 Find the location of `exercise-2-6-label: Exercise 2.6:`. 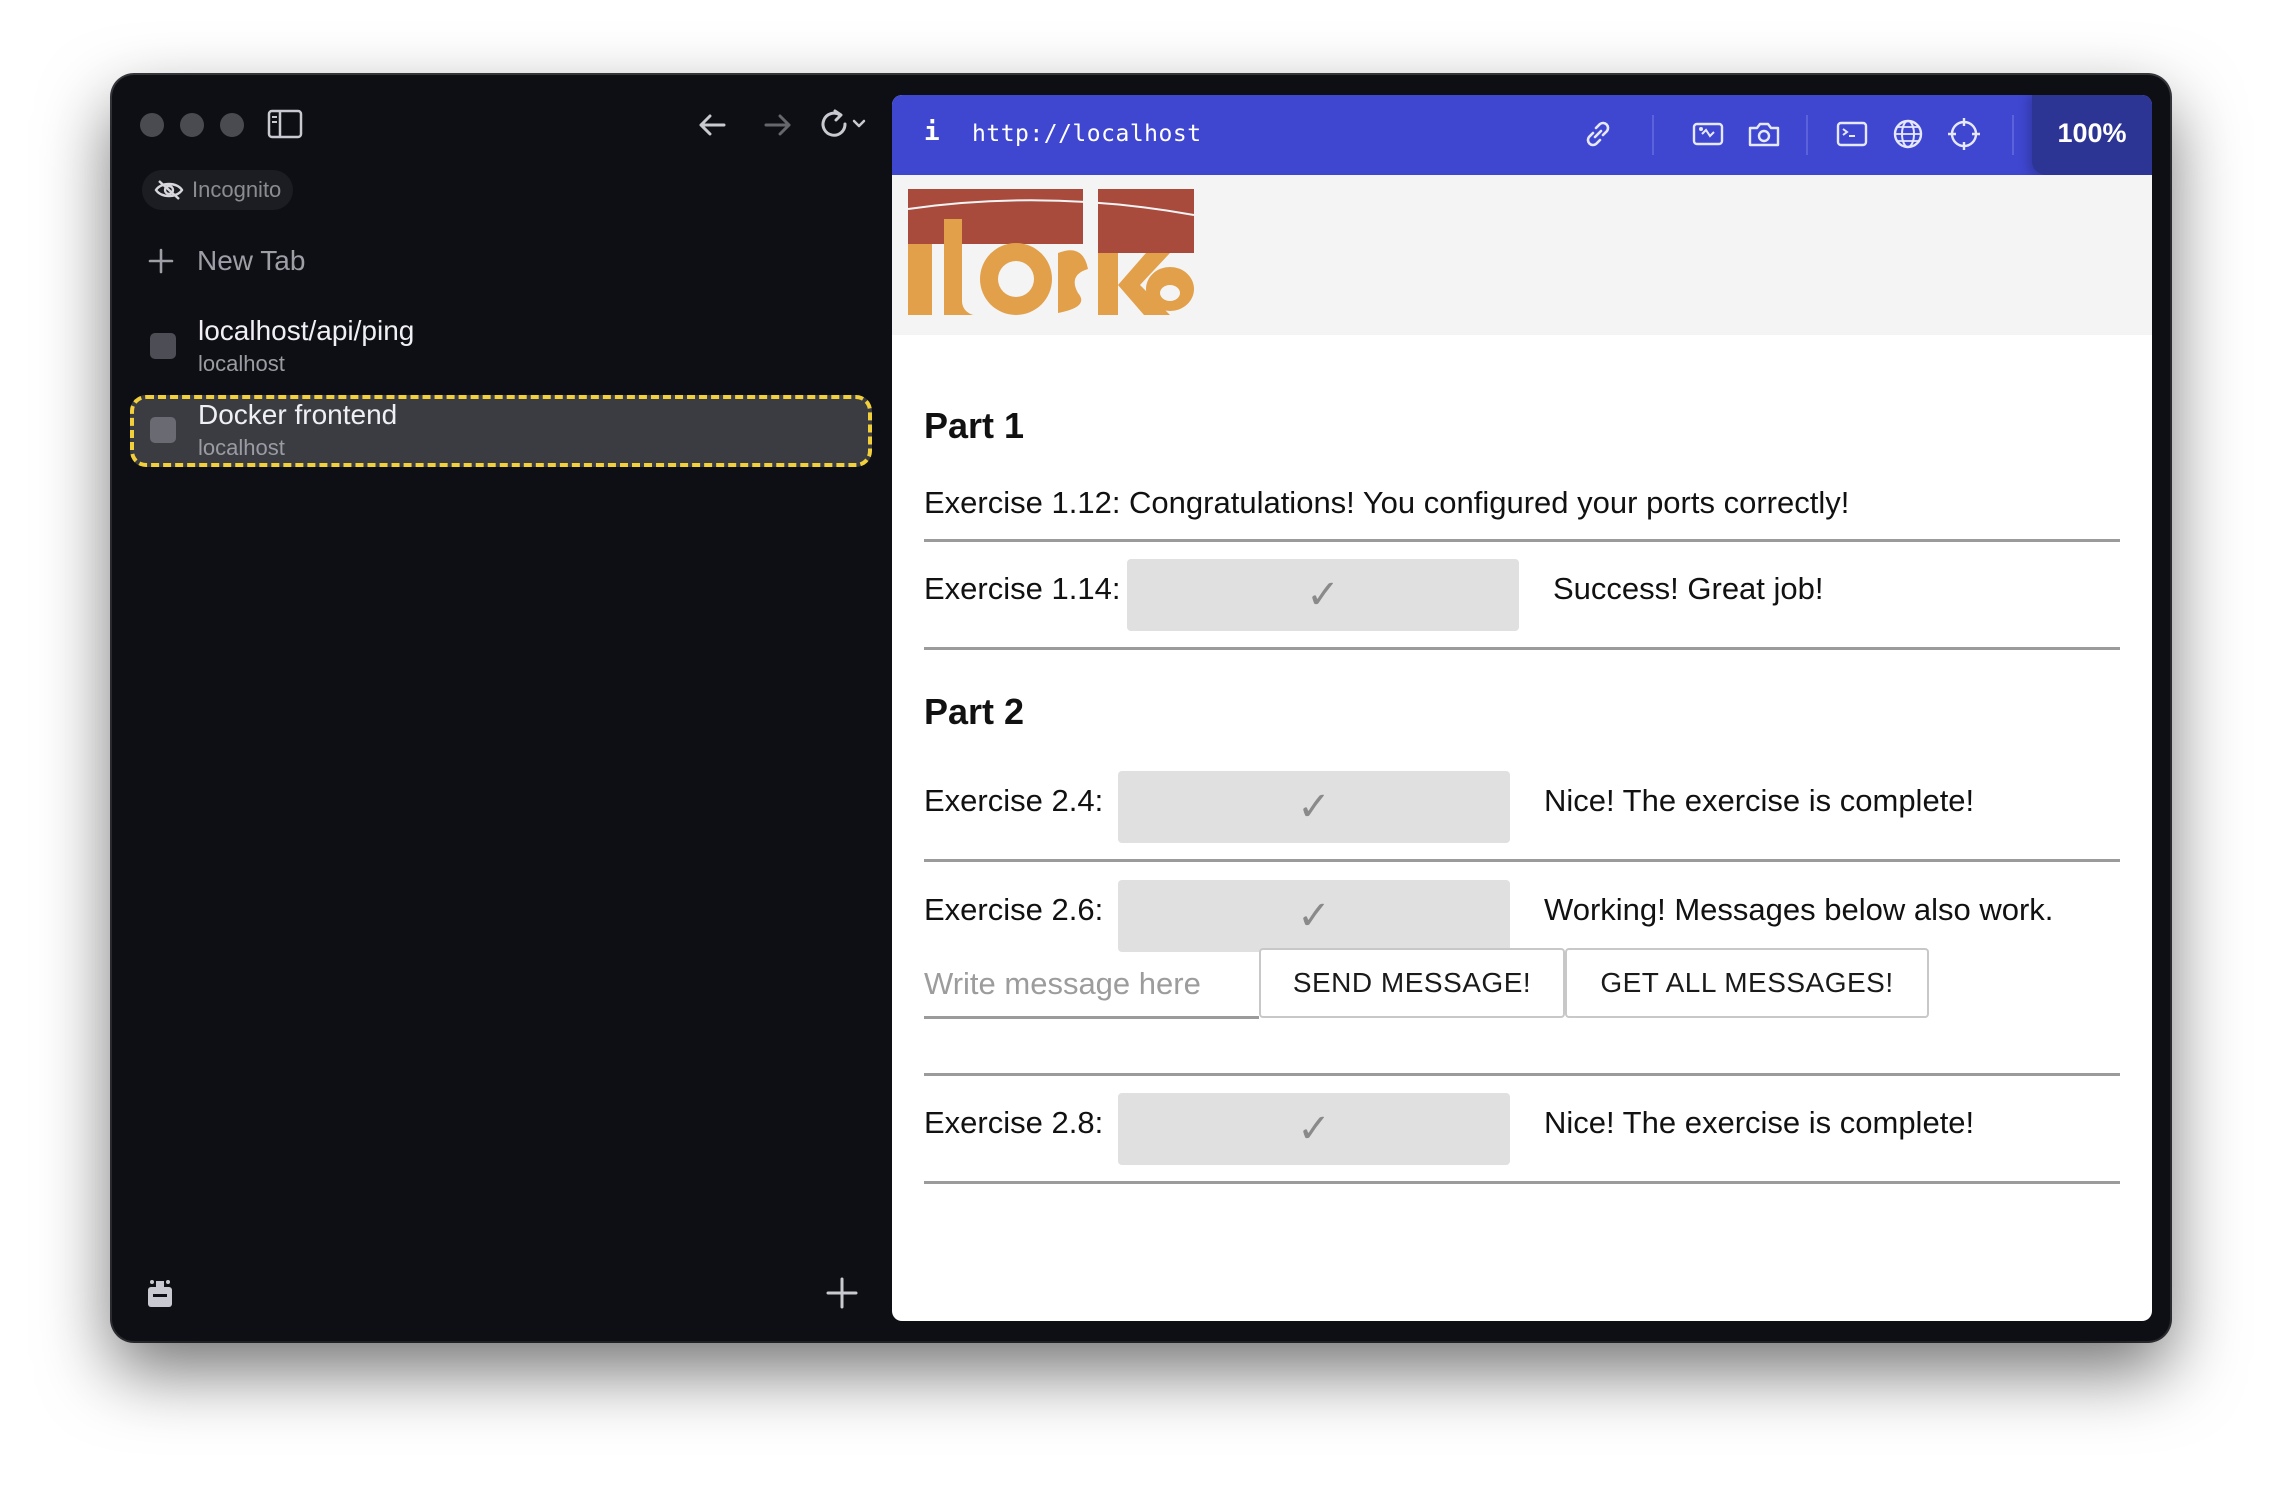

exercise-2-6-label: Exercise 2.6: is located at coordinates (1014, 909).